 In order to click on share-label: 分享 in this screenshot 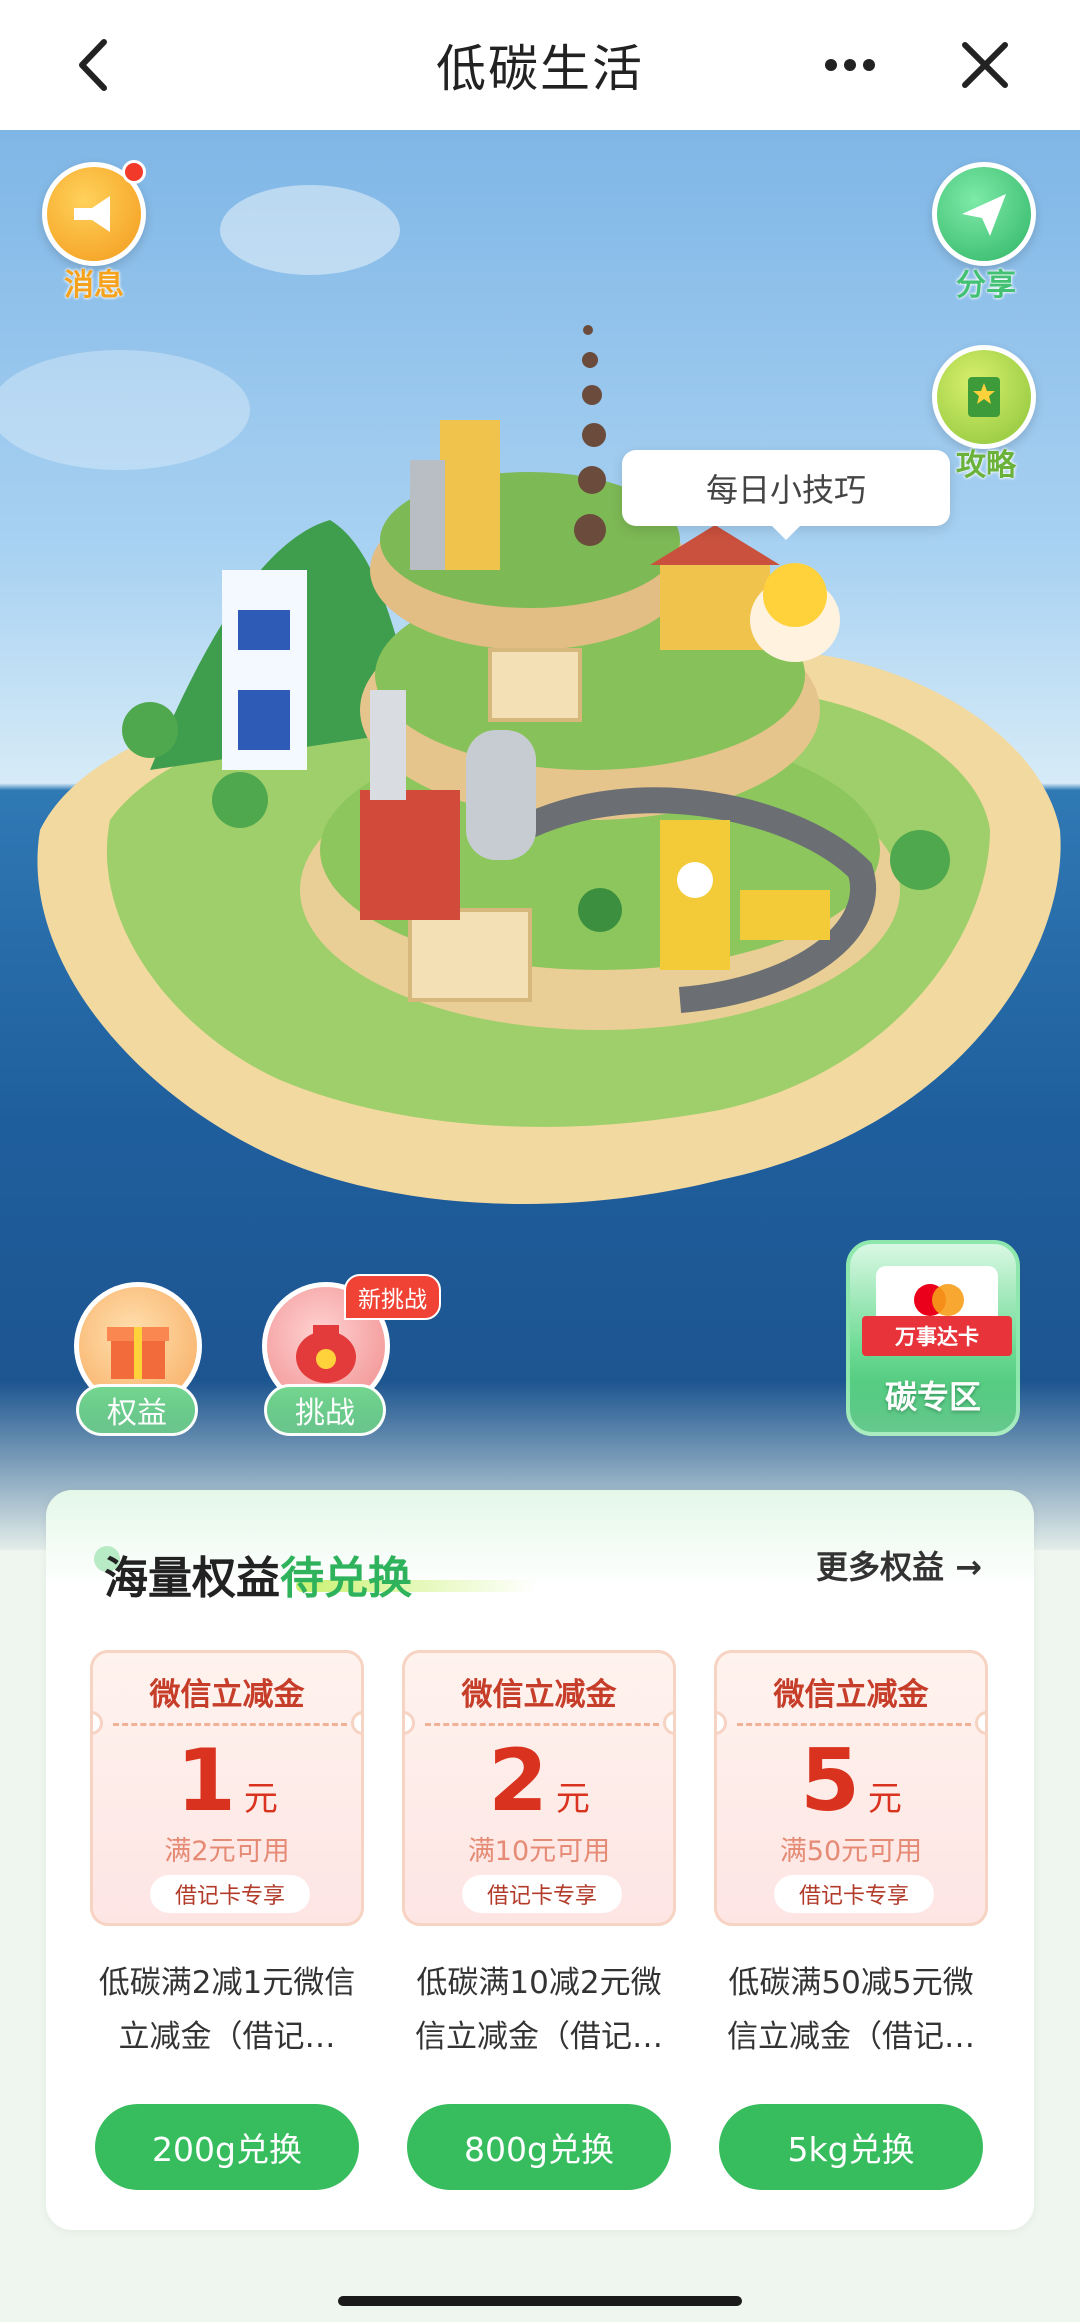, I will do `click(986, 282)`.